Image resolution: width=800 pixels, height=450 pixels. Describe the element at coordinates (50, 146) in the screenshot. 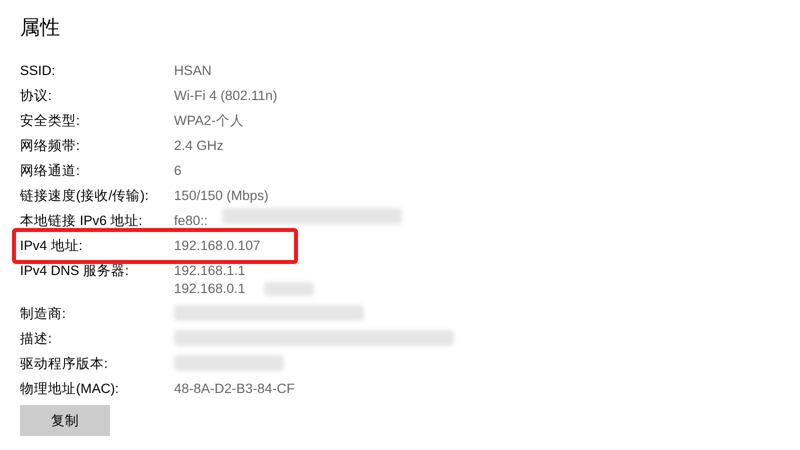

I see `property-label: 网络频带:` at that location.